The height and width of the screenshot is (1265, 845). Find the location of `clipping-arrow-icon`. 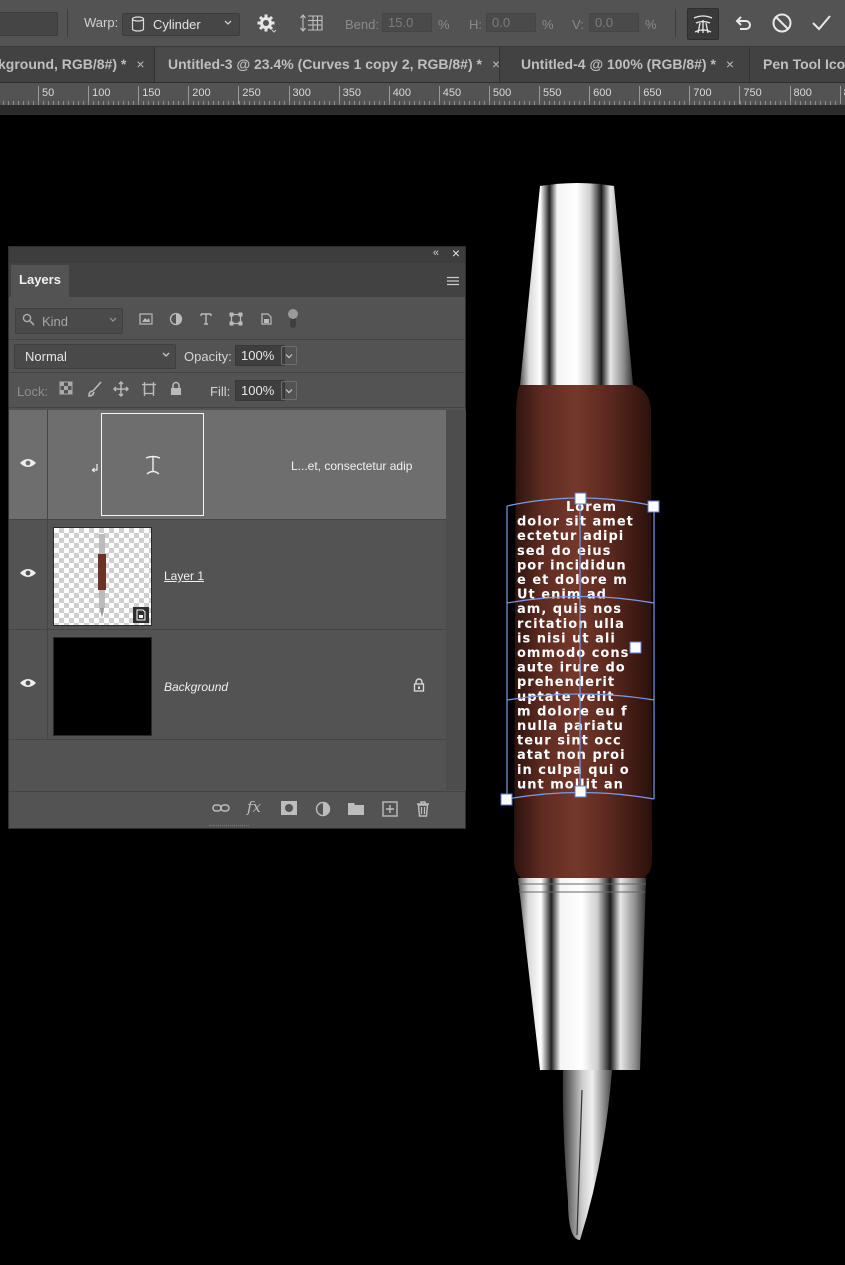

clipping-arrow-icon is located at coordinates (95, 469).